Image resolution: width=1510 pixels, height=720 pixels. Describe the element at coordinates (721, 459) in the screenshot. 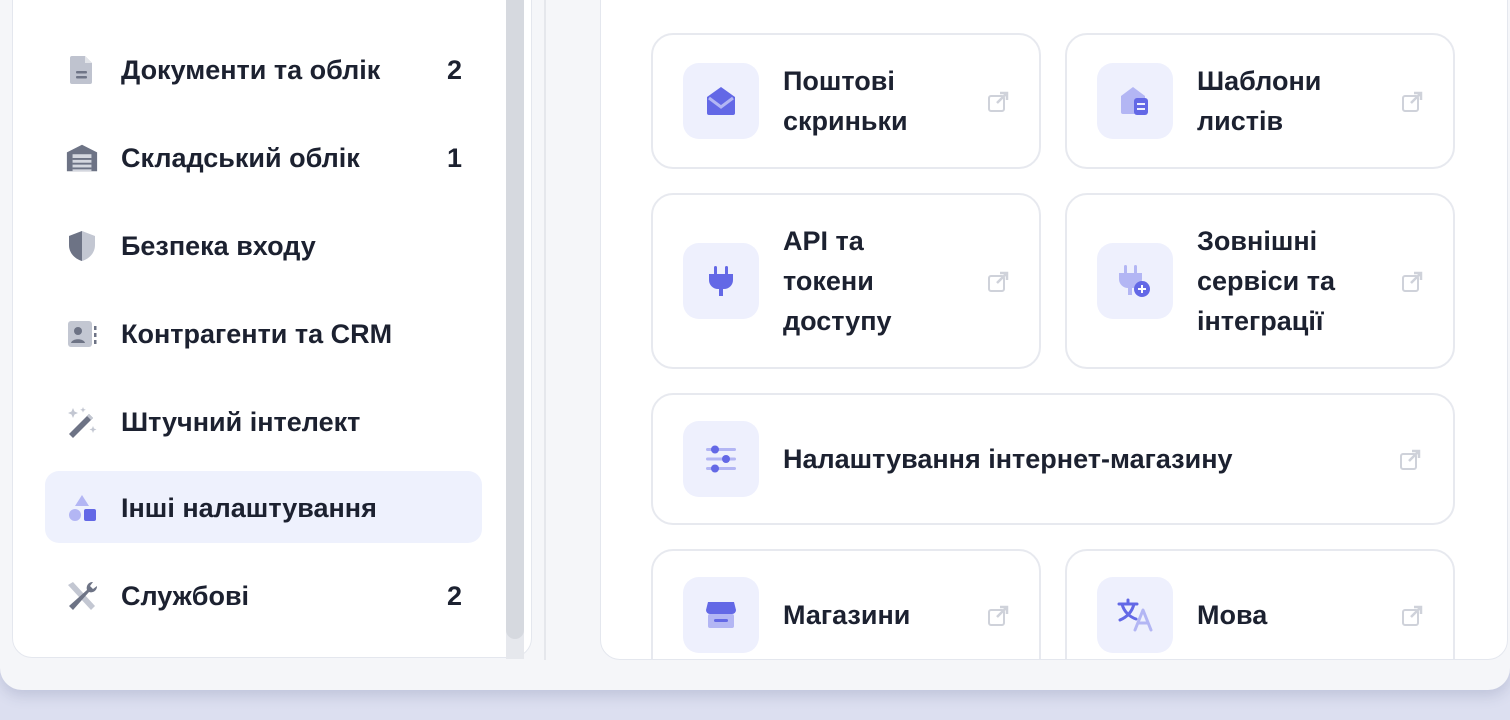

I see `sliders-icon` at that location.